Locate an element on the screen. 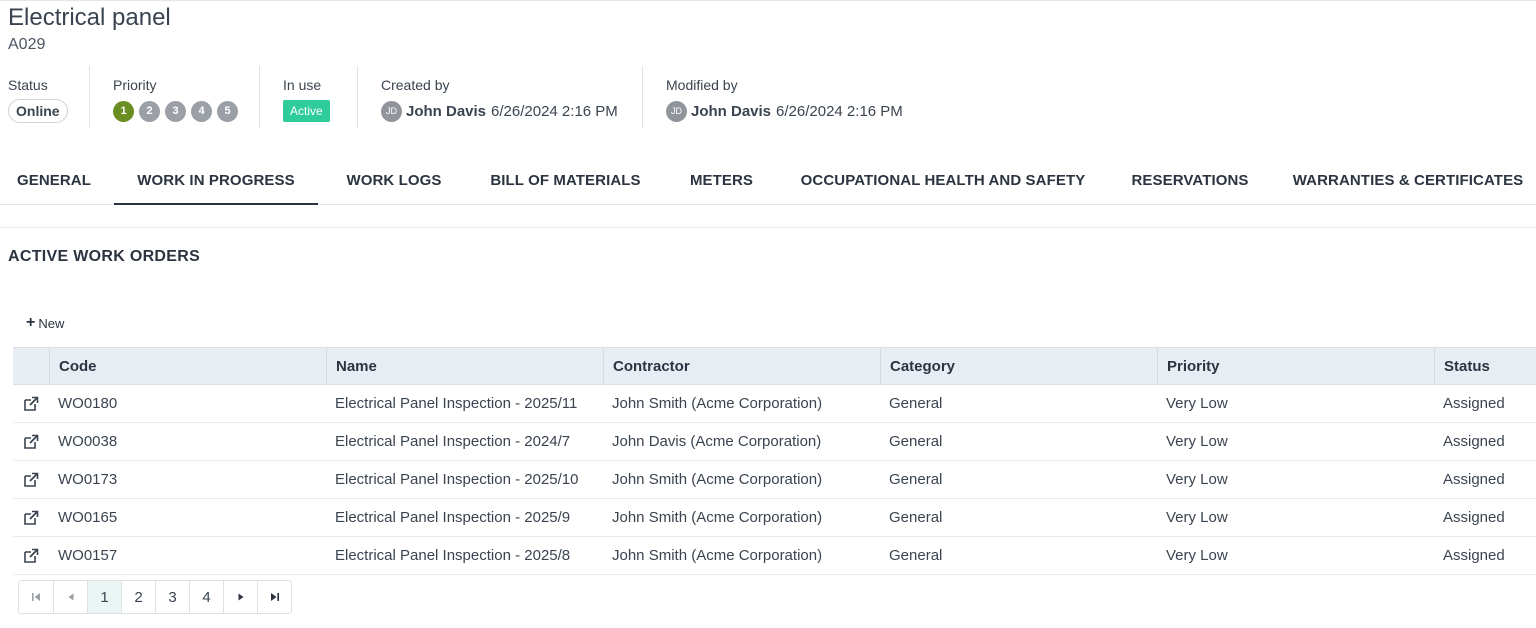  section-title: ACTIVE WORK ORDERS is located at coordinates (104, 256).